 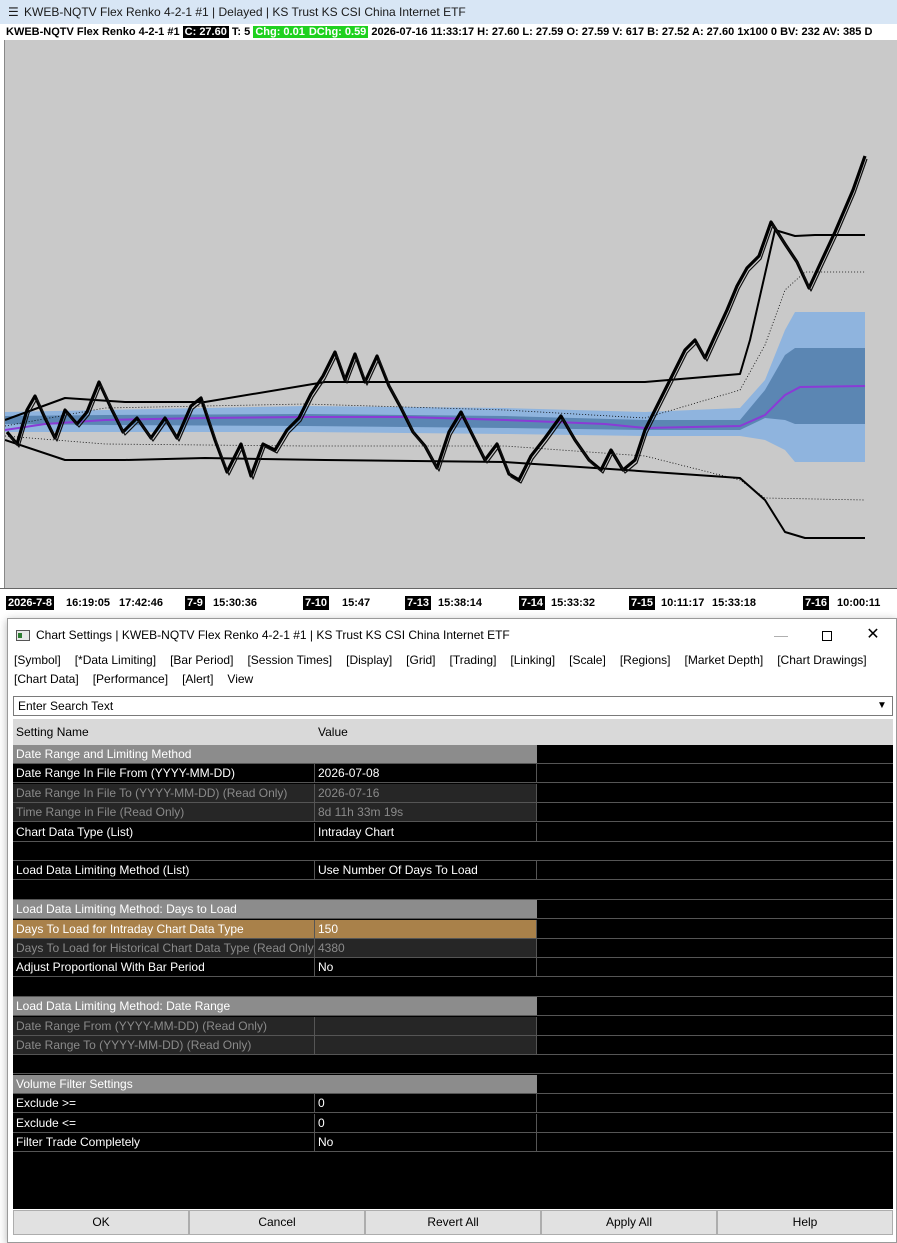 What do you see at coordinates (453, 1026) in the screenshot?
I see `settings-row: Date Range From (YYYY-MM-DD) (Read Only)` at bounding box center [453, 1026].